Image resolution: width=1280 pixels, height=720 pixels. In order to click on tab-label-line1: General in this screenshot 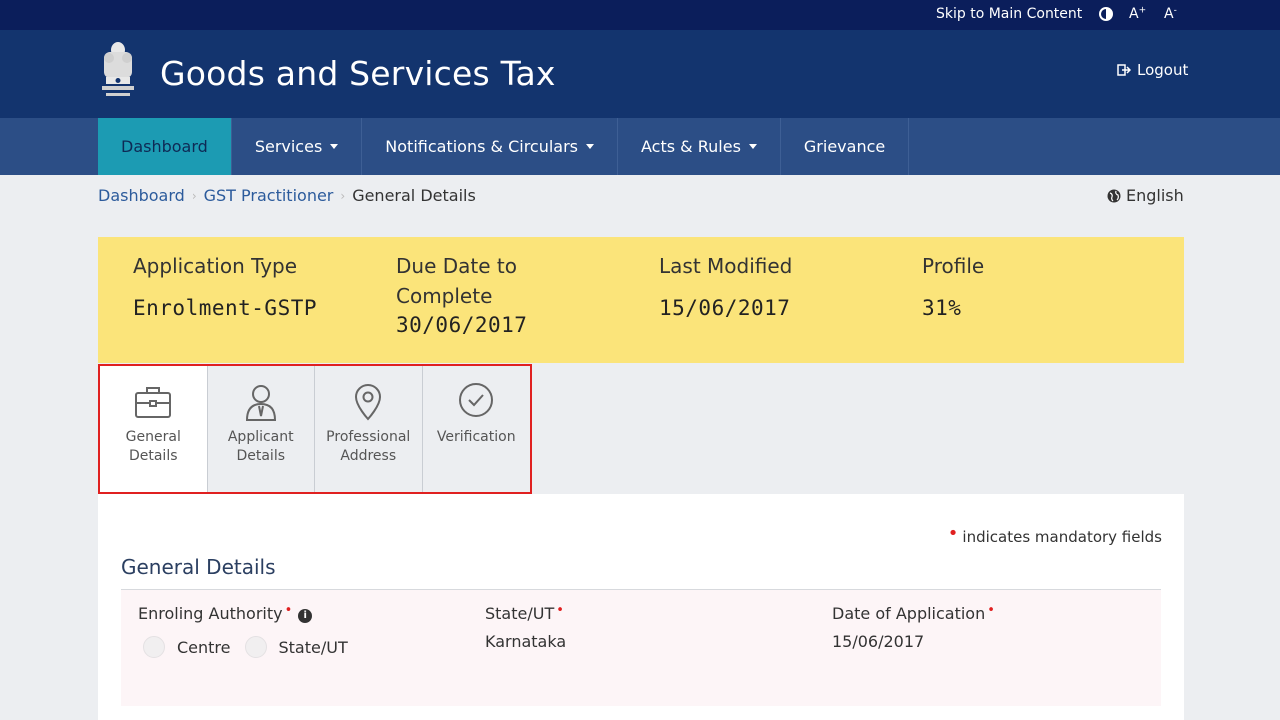, I will do `click(153, 437)`.